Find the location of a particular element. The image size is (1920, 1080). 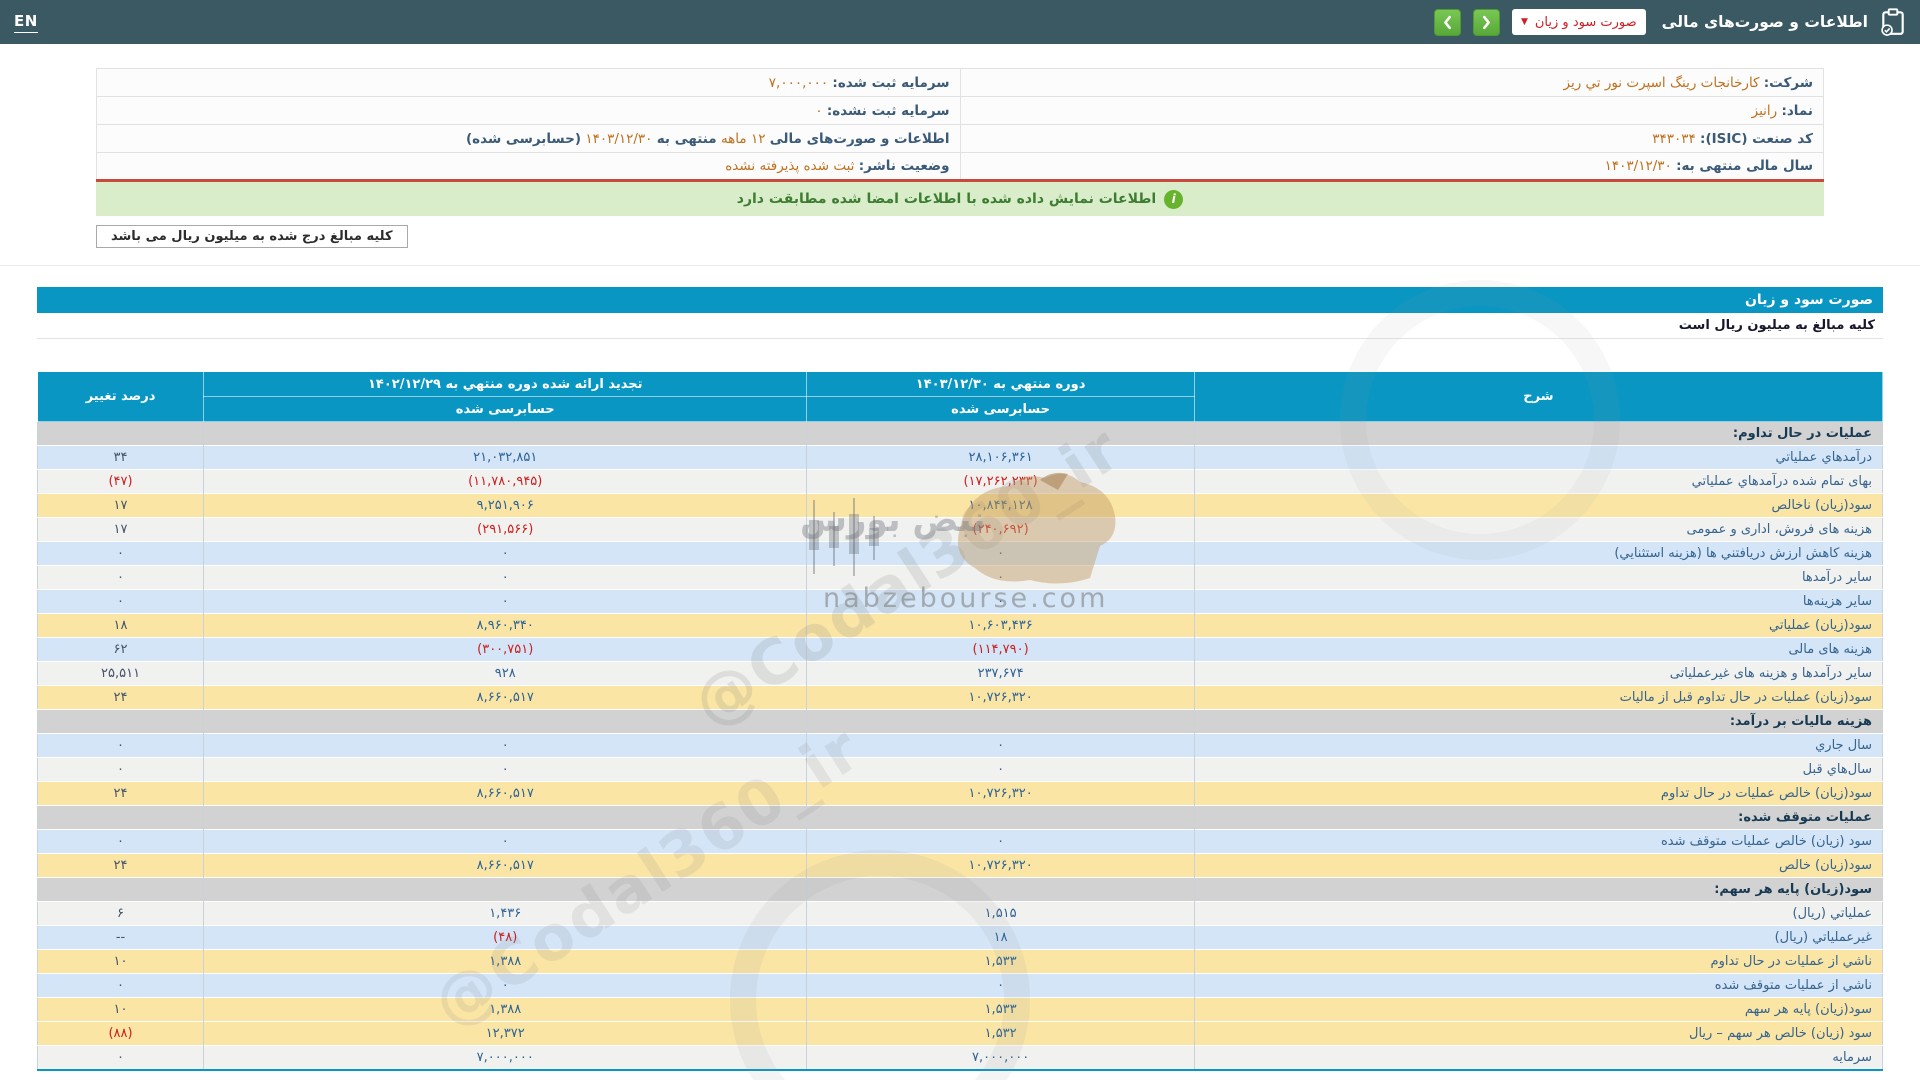

value-change-percent: ۶۲ is located at coordinates (120, 649).